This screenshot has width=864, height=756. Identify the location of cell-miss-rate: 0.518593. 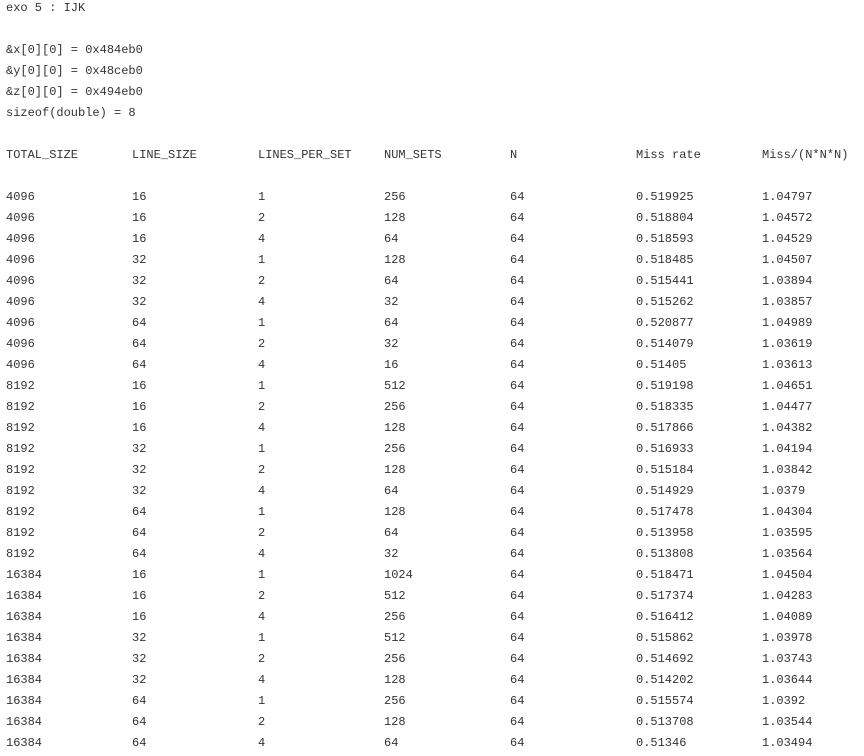
(665, 239).